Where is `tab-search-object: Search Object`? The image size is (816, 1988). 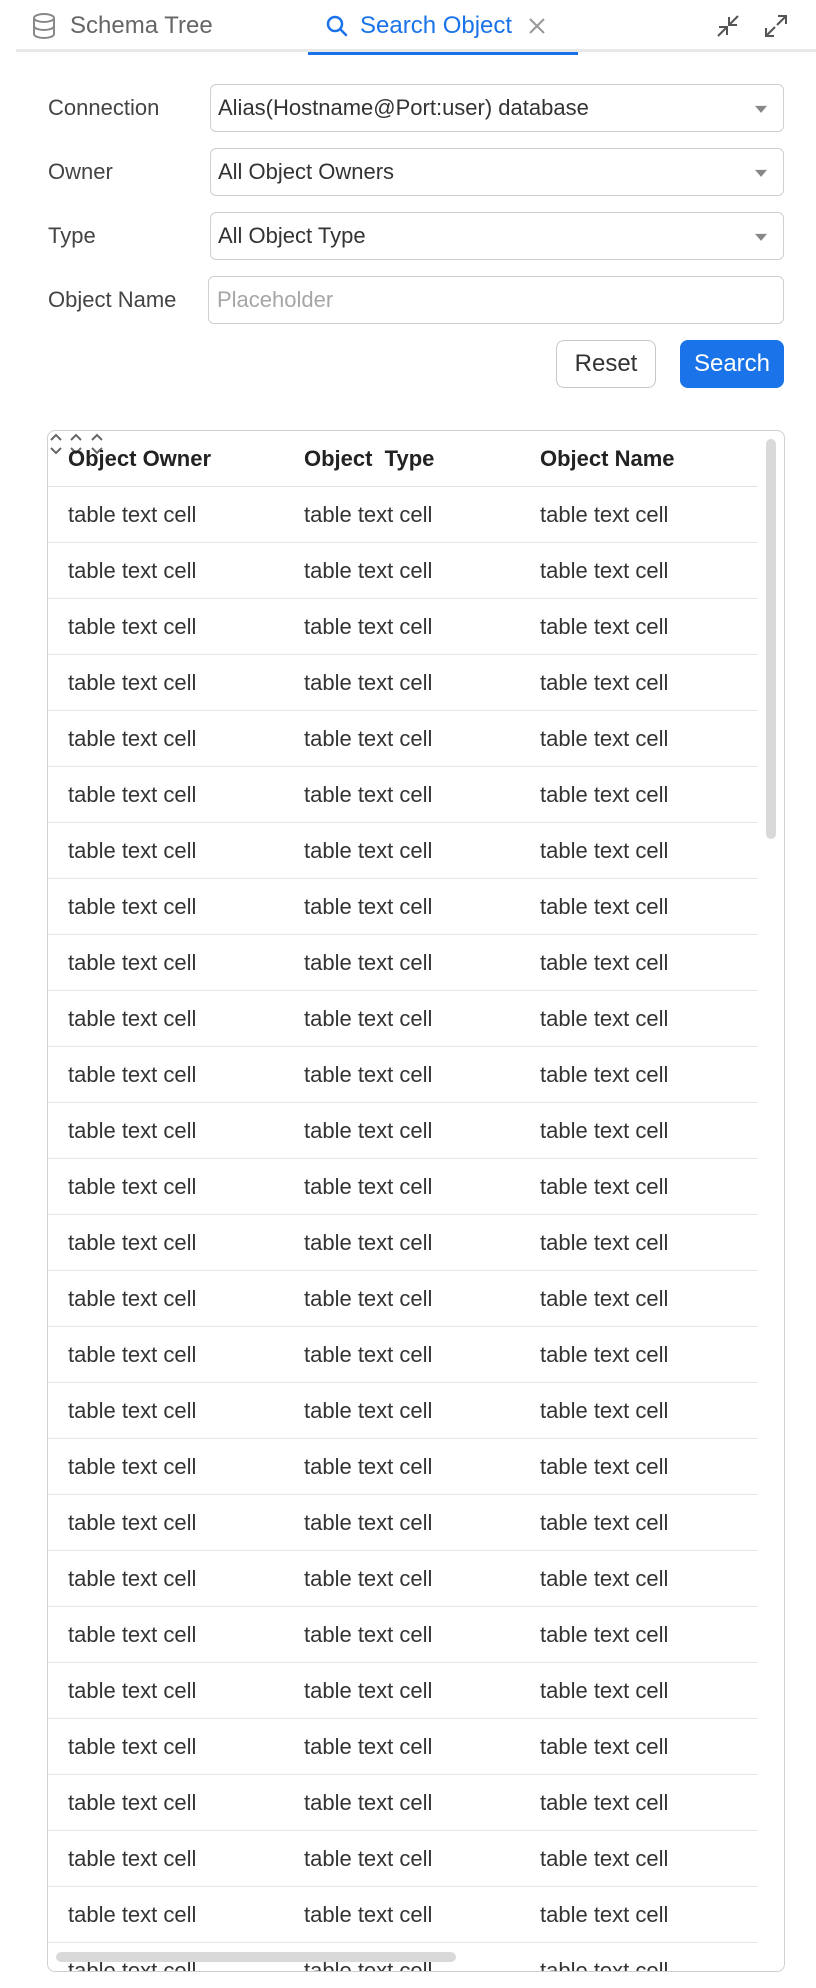 tab-search-object: Search Object is located at coordinates (443, 27).